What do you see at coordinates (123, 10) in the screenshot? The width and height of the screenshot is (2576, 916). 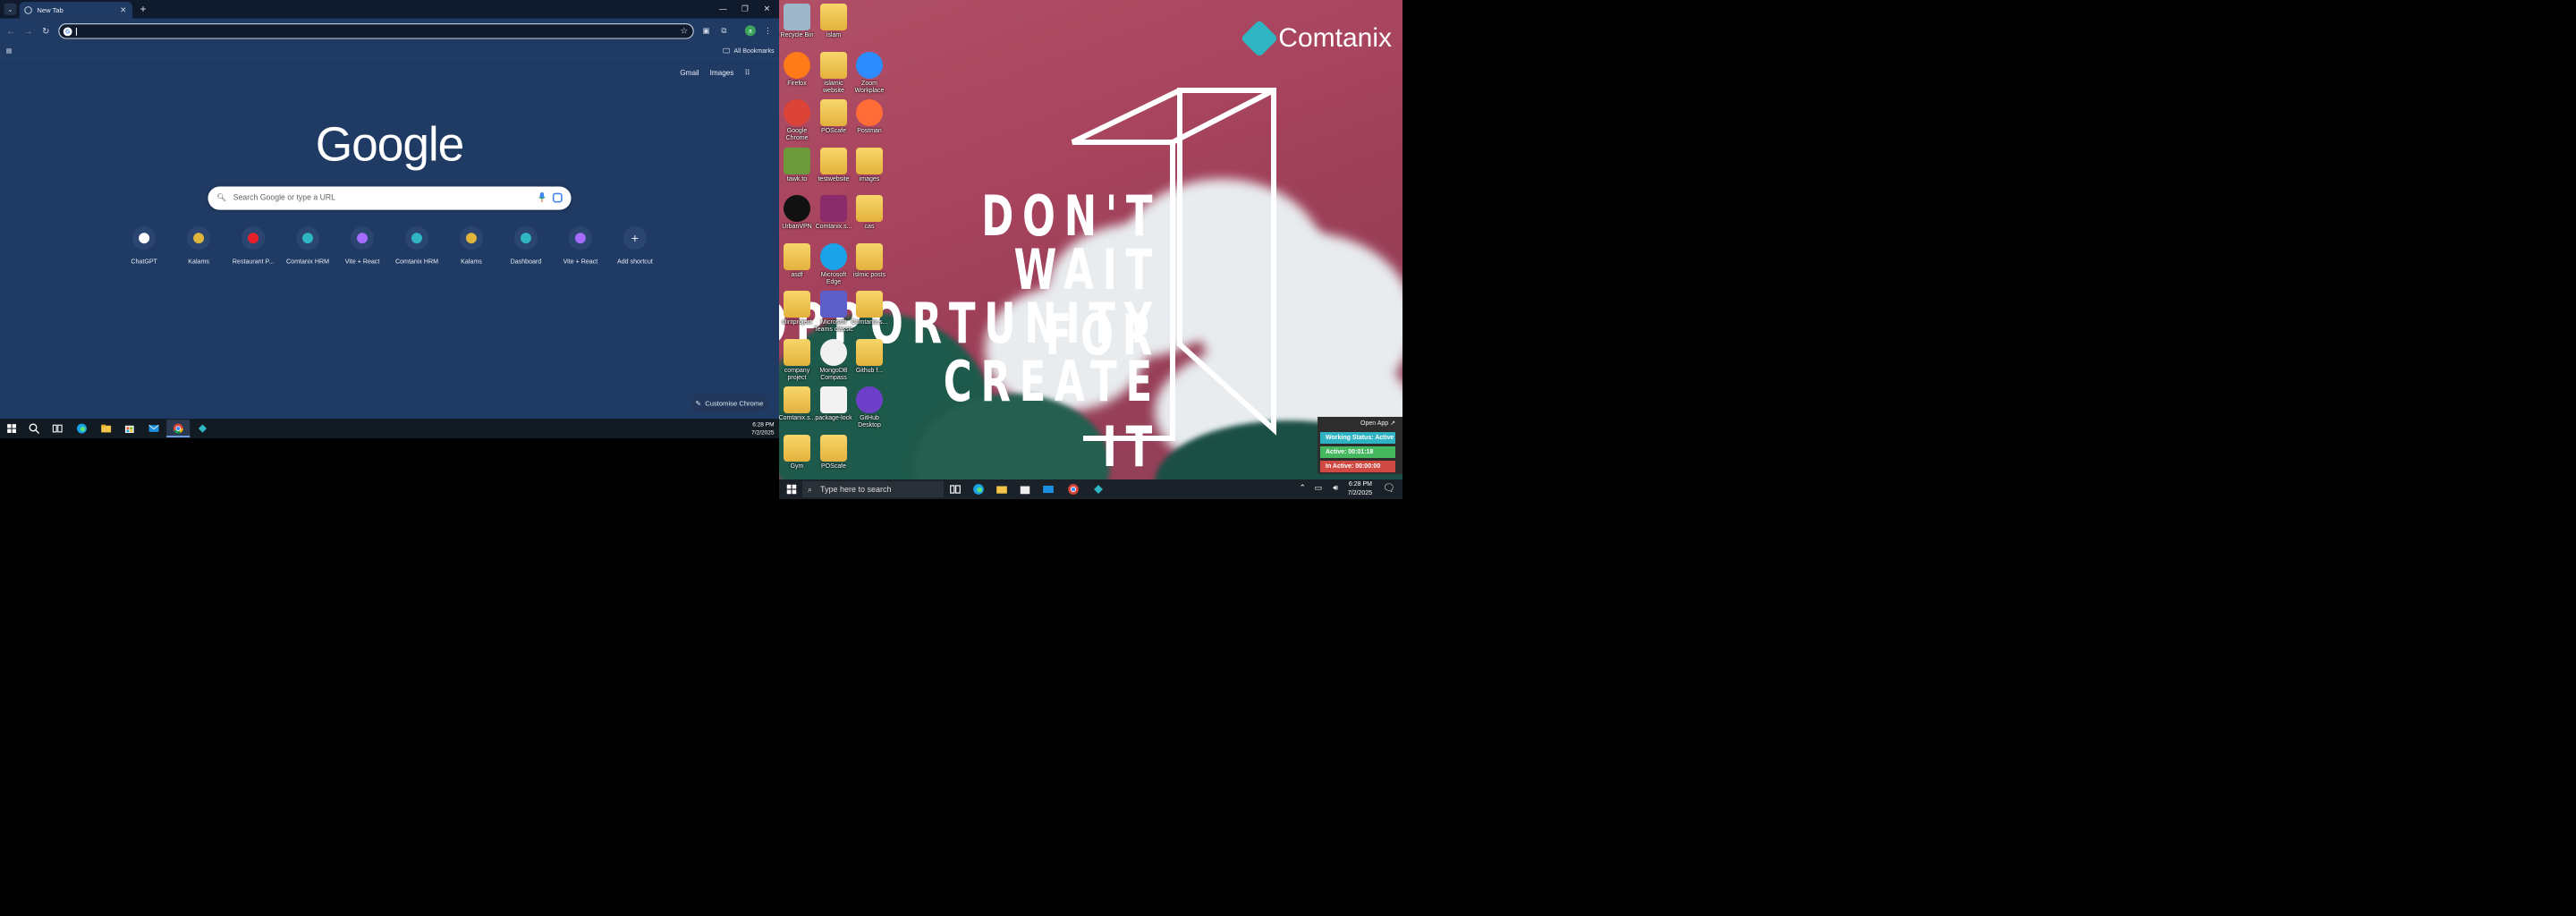 I see `close-tab-icon: ✕` at bounding box center [123, 10].